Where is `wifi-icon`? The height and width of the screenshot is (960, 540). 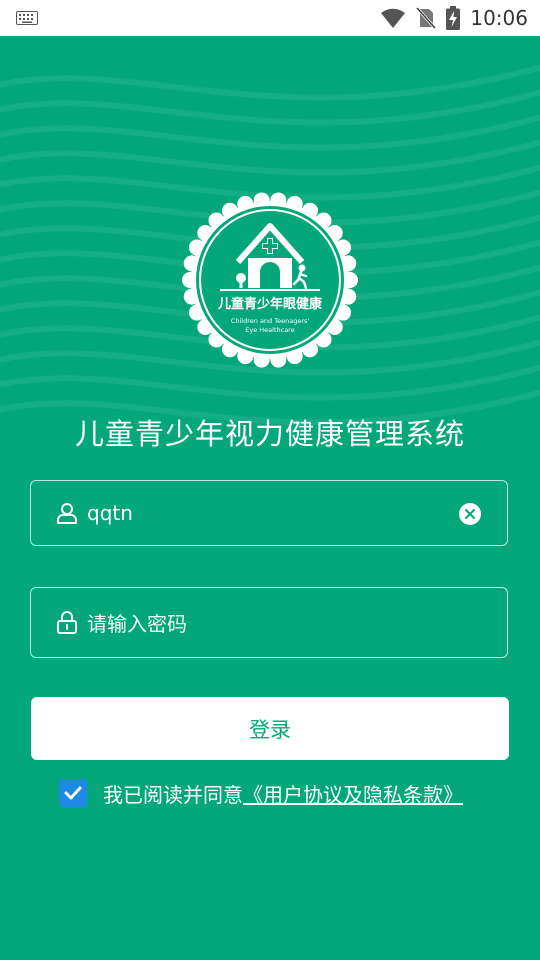 wifi-icon is located at coordinates (393, 18).